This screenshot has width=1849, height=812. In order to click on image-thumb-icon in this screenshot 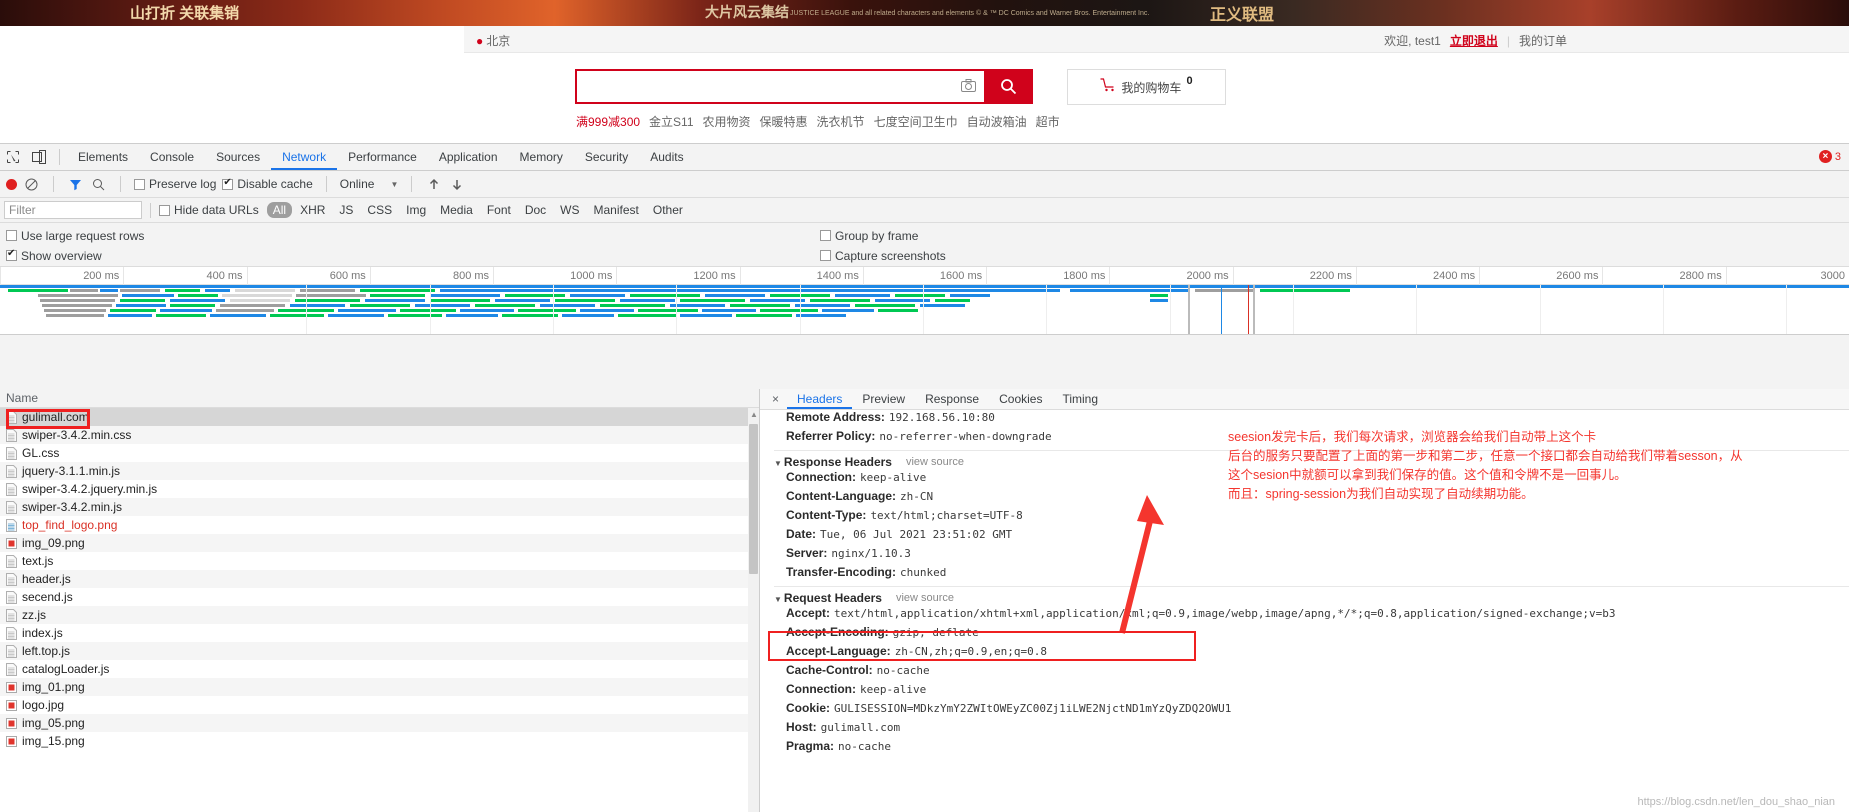, I will do `click(11, 705)`.